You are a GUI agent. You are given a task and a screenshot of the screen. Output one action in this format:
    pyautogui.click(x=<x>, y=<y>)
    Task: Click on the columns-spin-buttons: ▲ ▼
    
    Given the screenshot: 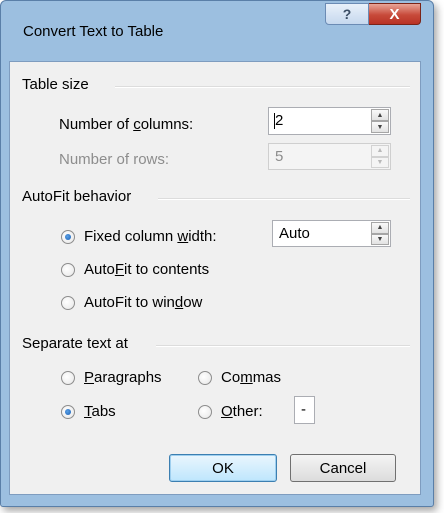 What is the action you would take?
    pyautogui.click(x=380, y=121)
    